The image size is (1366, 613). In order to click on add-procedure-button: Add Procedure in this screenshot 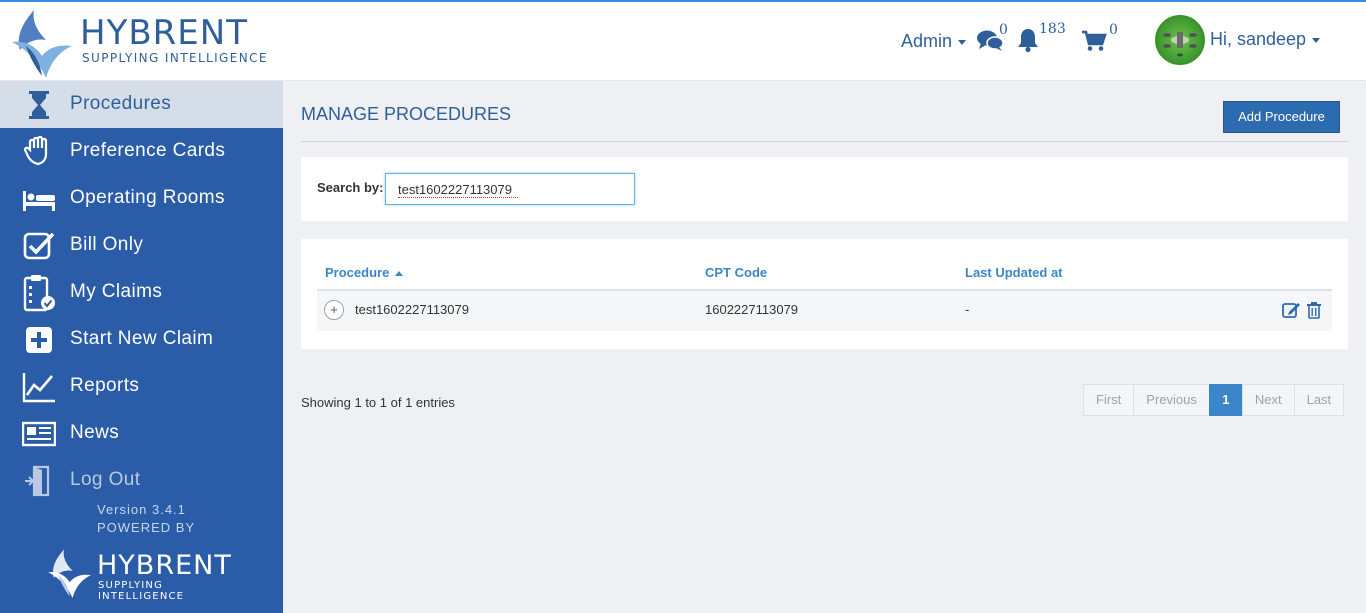, I will do `click(1281, 117)`.